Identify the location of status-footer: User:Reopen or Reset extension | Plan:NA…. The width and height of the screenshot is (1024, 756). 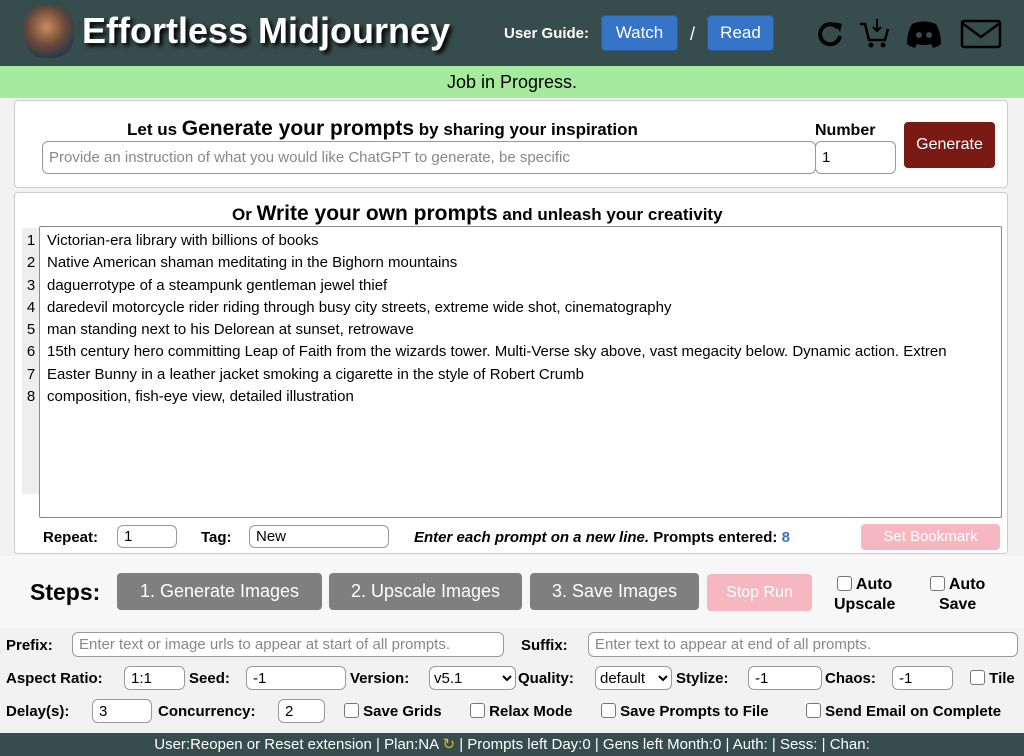
(512, 744).